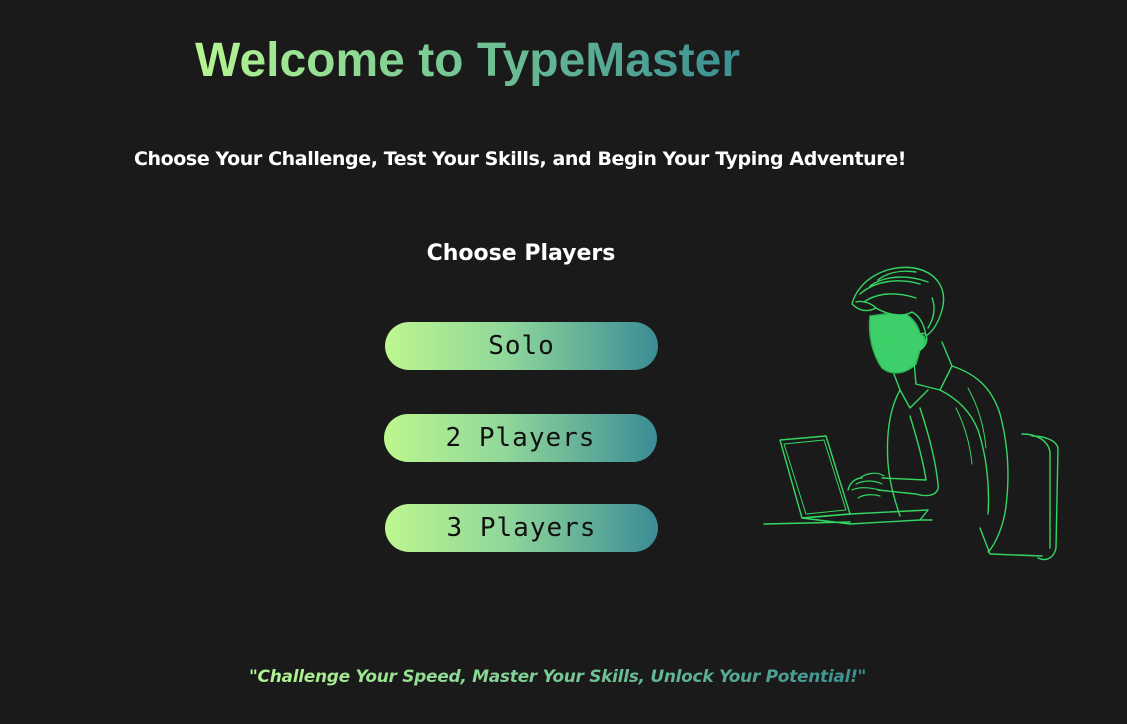 The width and height of the screenshot is (1127, 724). Describe the element at coordinates (911, 413) in the screenshot. I see `person-typing-illustration` at that location.